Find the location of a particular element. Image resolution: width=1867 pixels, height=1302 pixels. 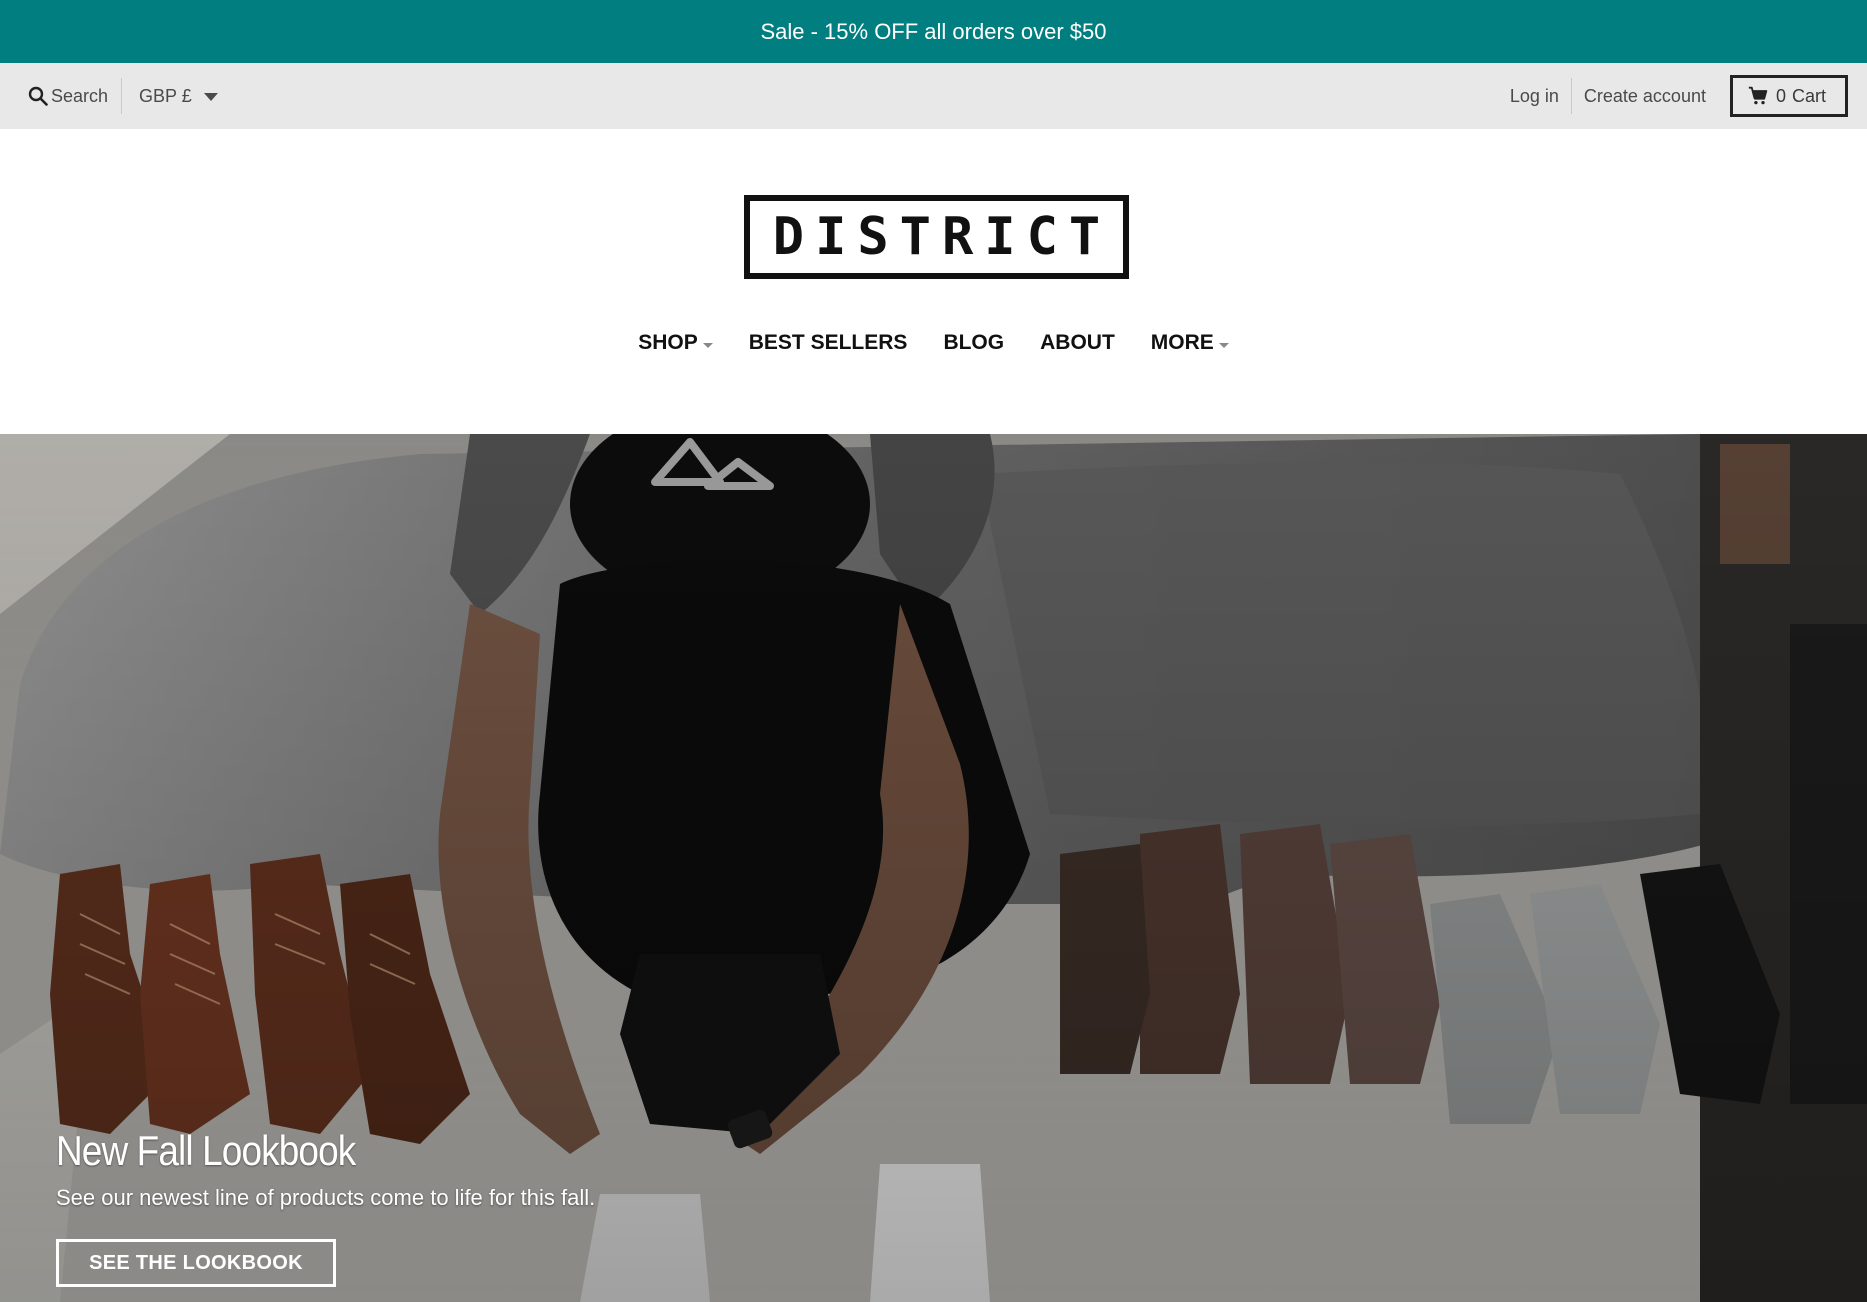

nav-item-best-sellers: BEST SELLERS is located at coordinates (828, 343).